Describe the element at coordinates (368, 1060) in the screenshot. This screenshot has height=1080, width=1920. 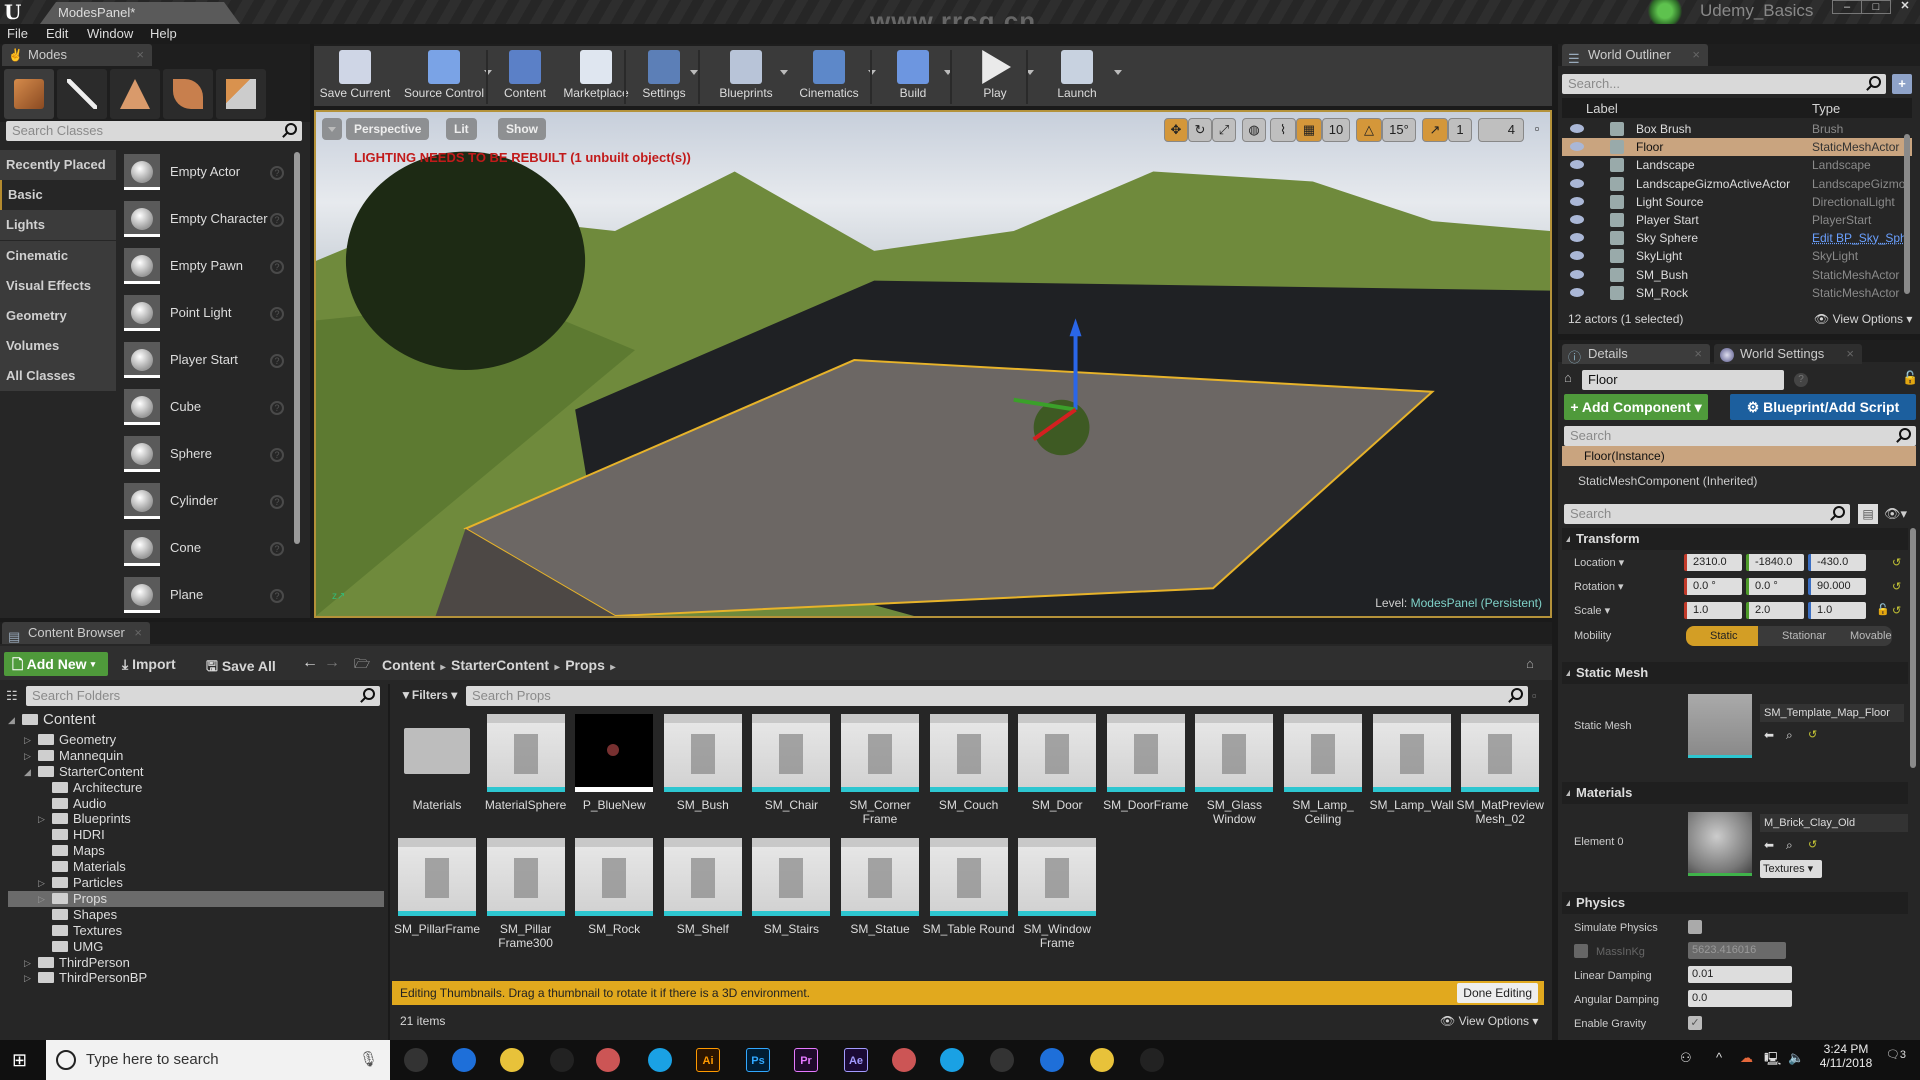
I see `microphone-icon: 🎙` at that location.